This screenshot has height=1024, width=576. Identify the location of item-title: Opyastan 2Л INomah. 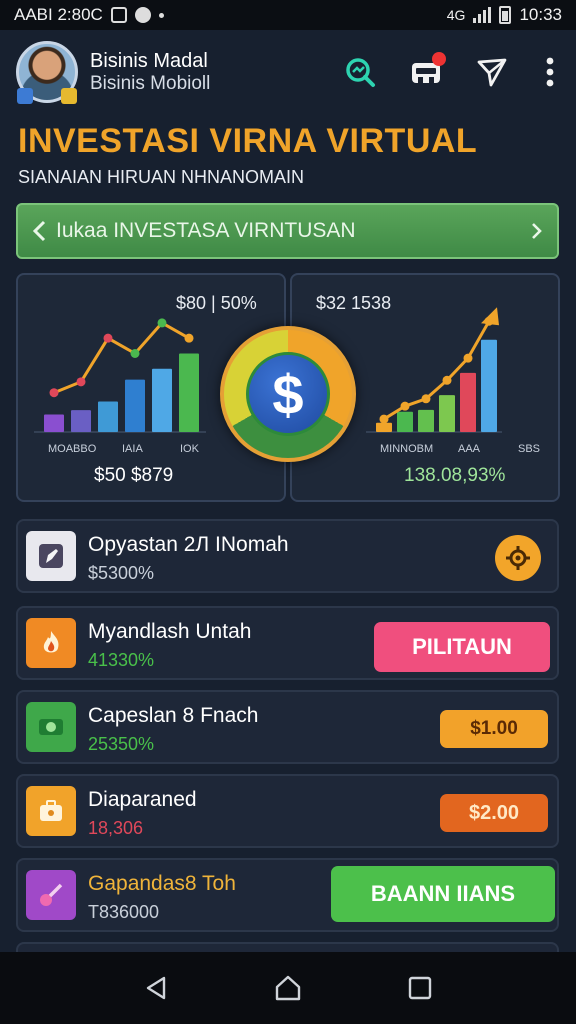
(188, 544).